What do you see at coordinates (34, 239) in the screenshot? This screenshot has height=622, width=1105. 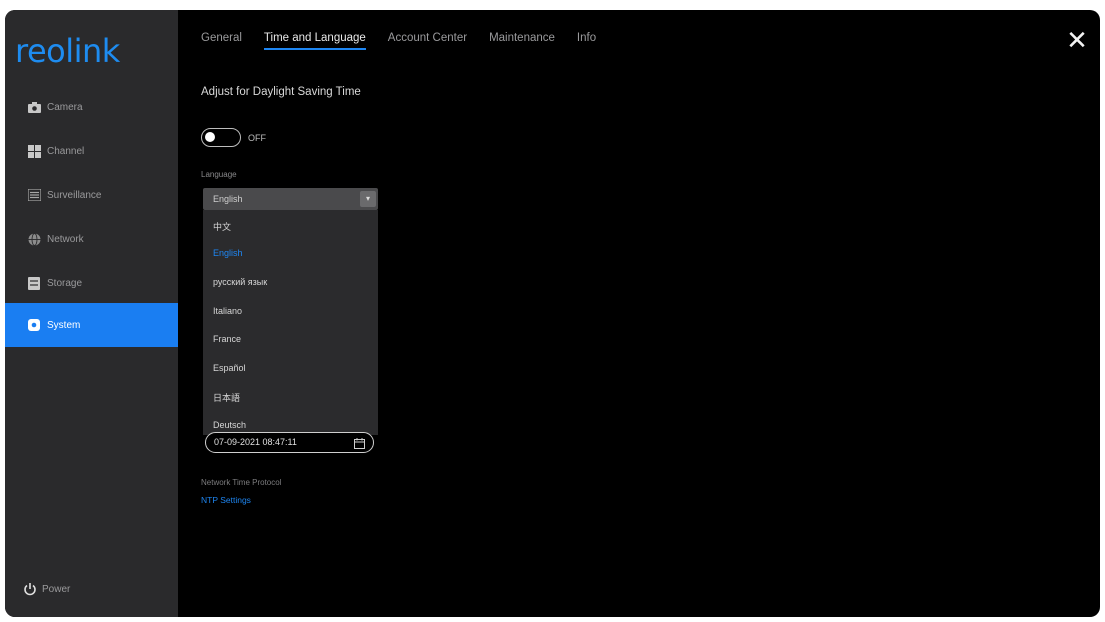 I see `globe-icon` at bounding box center [34, 239].